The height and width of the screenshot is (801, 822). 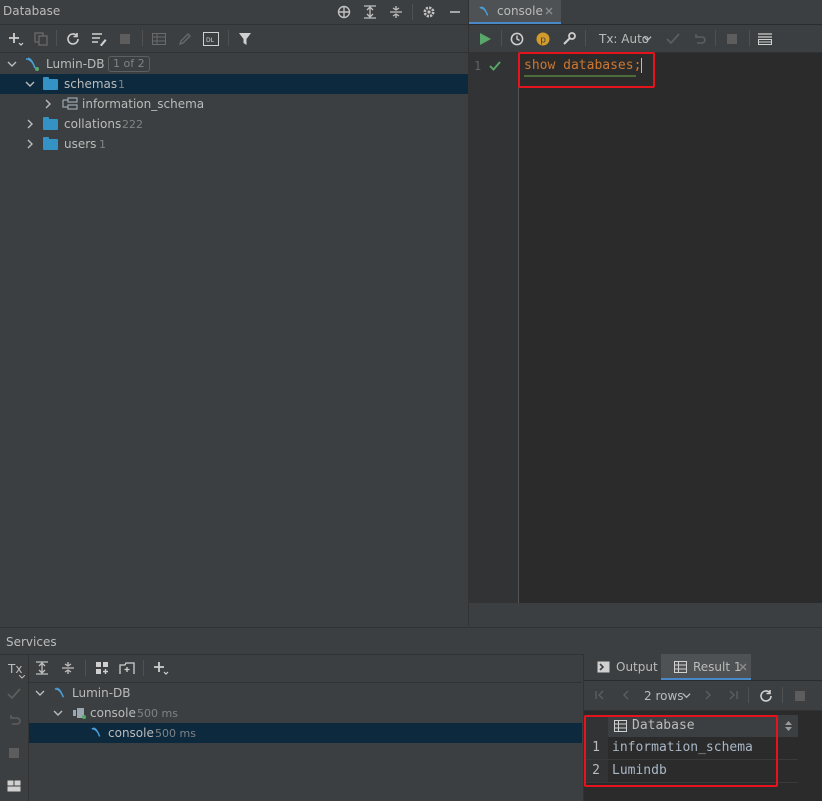 I want to click on tab-result-1: Result 1, so click(x=706, y=667).